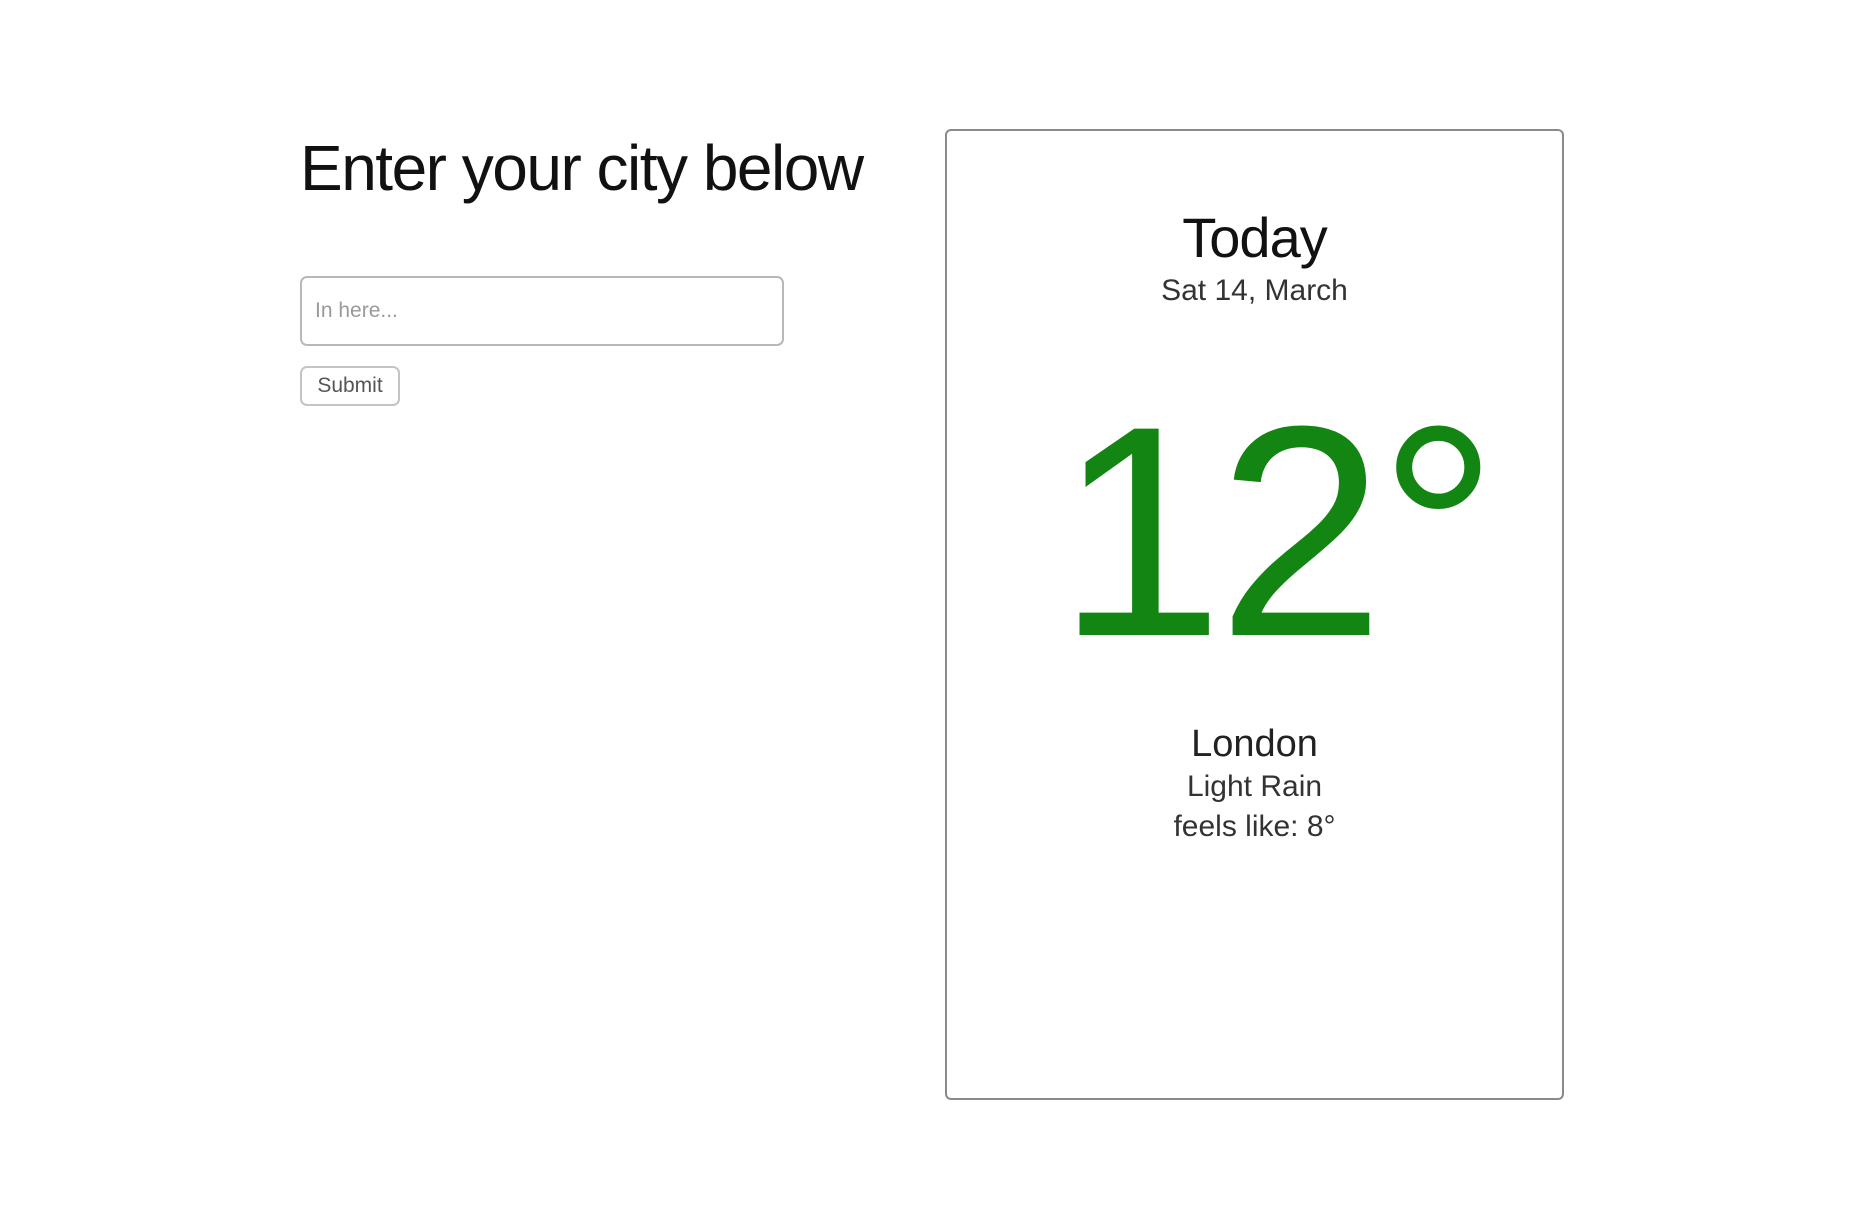 The width and height of the screenshot is (1861, 1227). Describe the element at coordinates (1254, 237) in the screenshot. I see `day-title: Today` at that location.